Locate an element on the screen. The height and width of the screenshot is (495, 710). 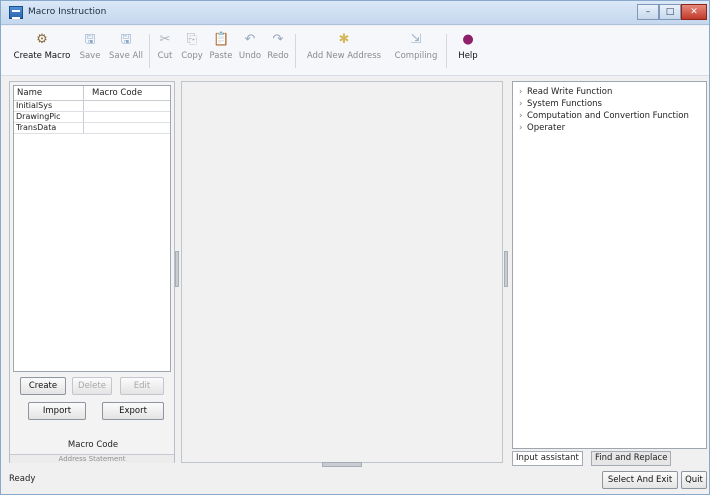
tree-item-label: Computation and Convertion Function is located at coordinates (608, 116).